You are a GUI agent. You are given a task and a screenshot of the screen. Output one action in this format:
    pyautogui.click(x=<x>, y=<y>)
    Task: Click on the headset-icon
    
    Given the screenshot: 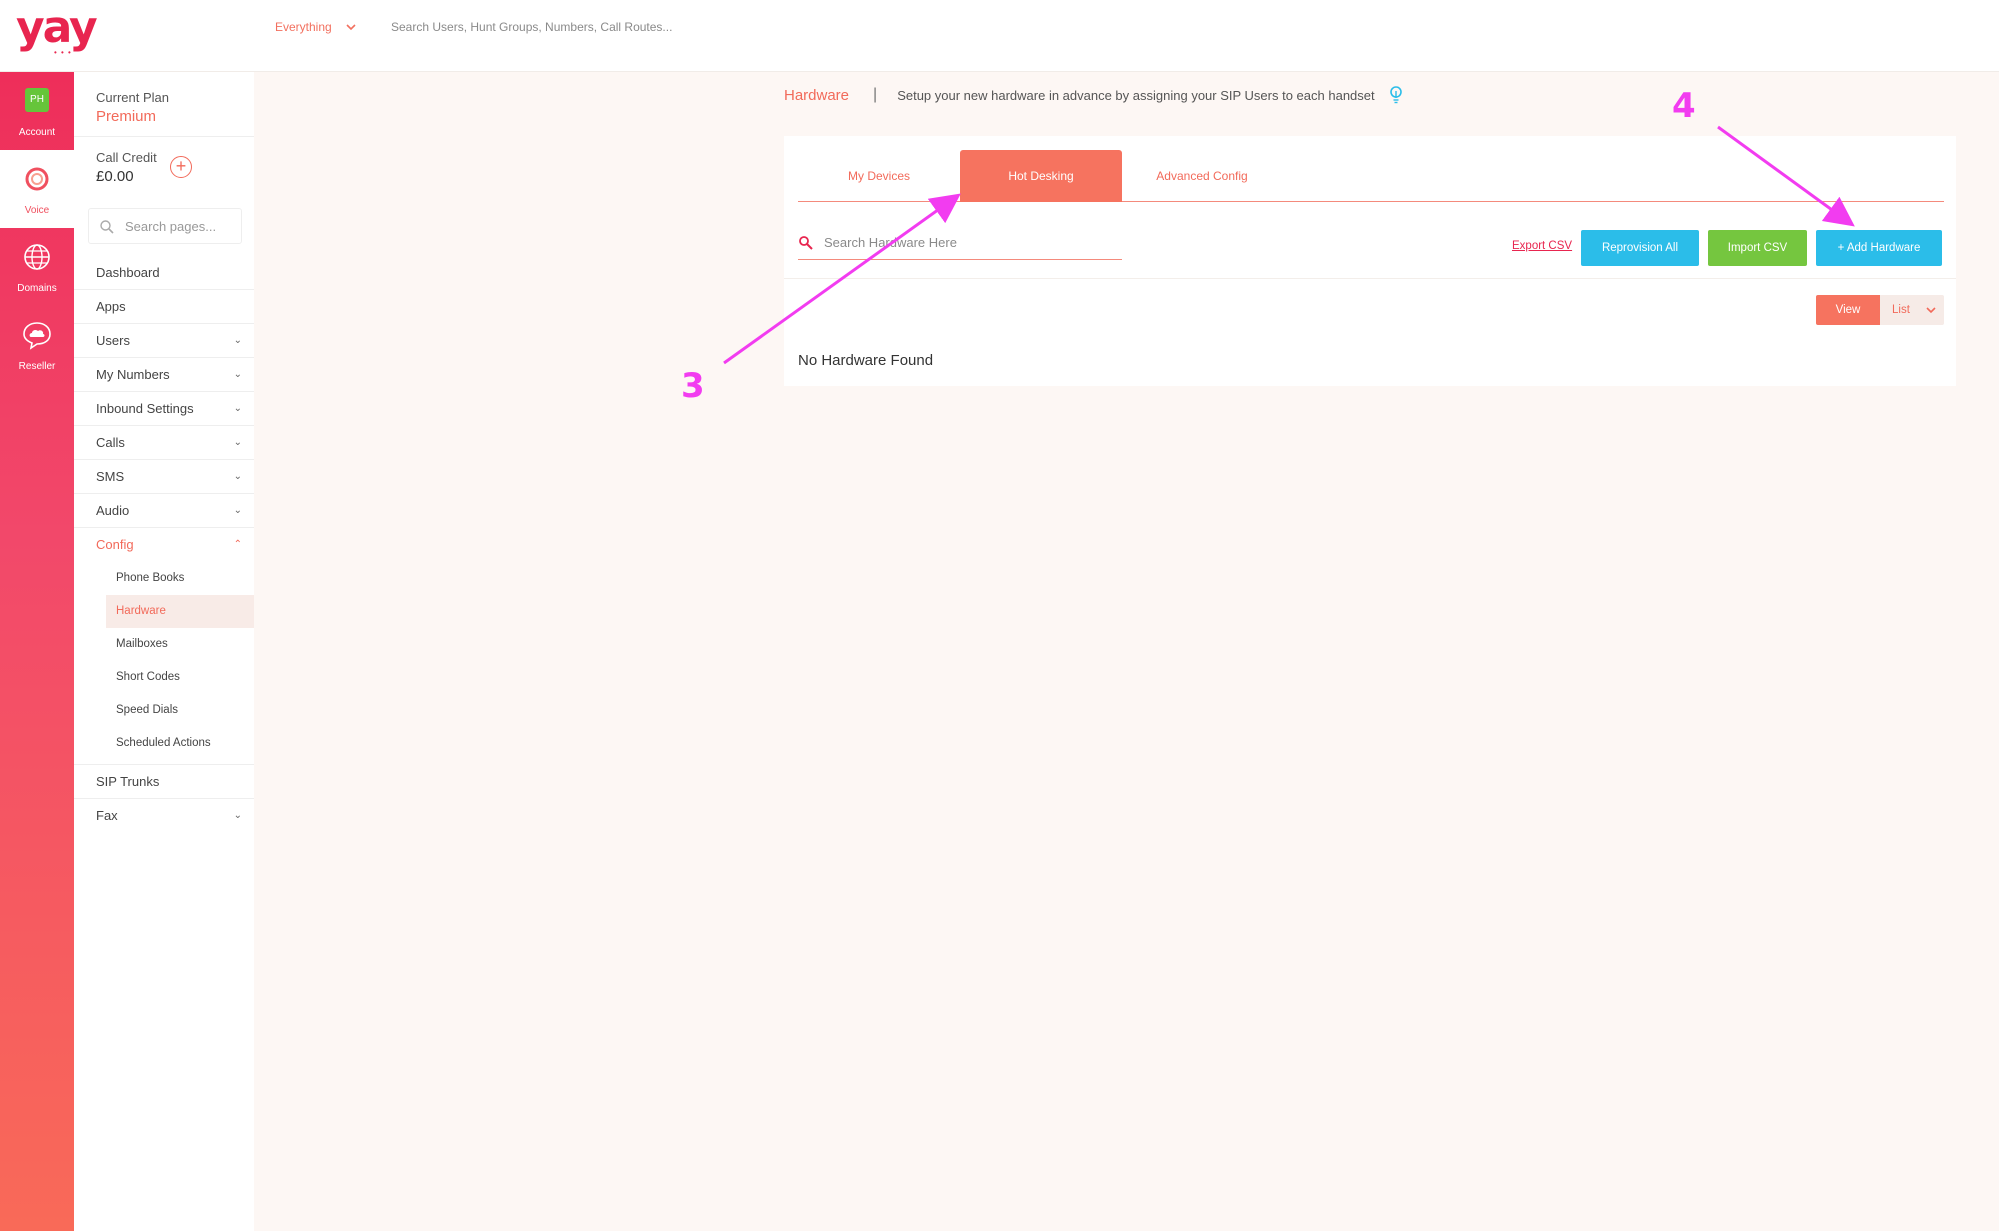 What is the action you would take?
    pyautogui.click(x=37, y=179)
    